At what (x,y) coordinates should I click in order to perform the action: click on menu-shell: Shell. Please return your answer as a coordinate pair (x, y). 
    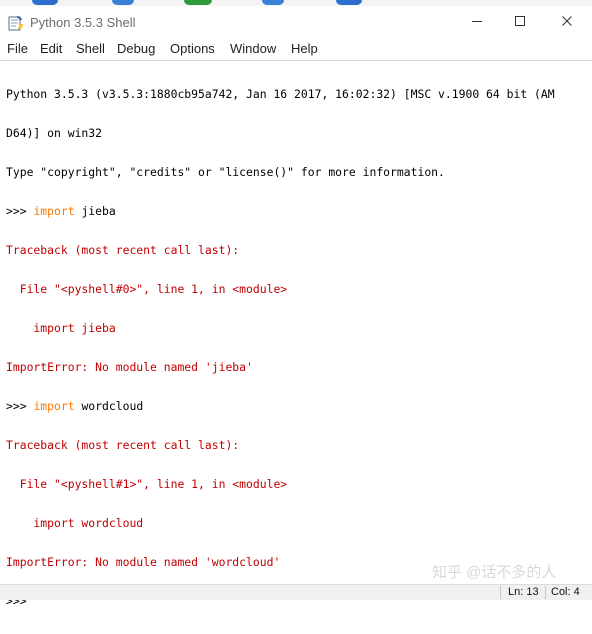
    Looking at the image, I should click on (90, 48).